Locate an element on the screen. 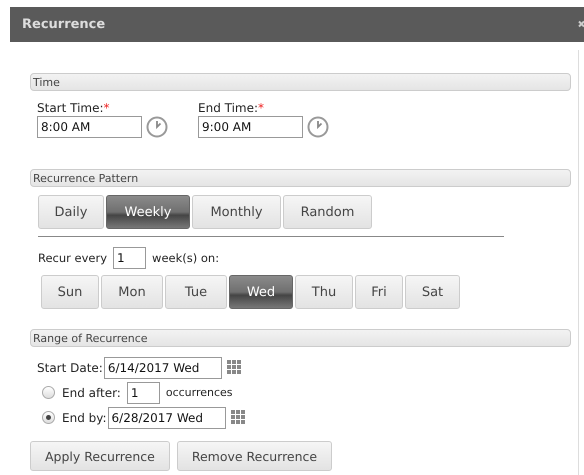 This screenshot has height=475, width=584. day-toggle: Sat is located at coordinates (432, 292).